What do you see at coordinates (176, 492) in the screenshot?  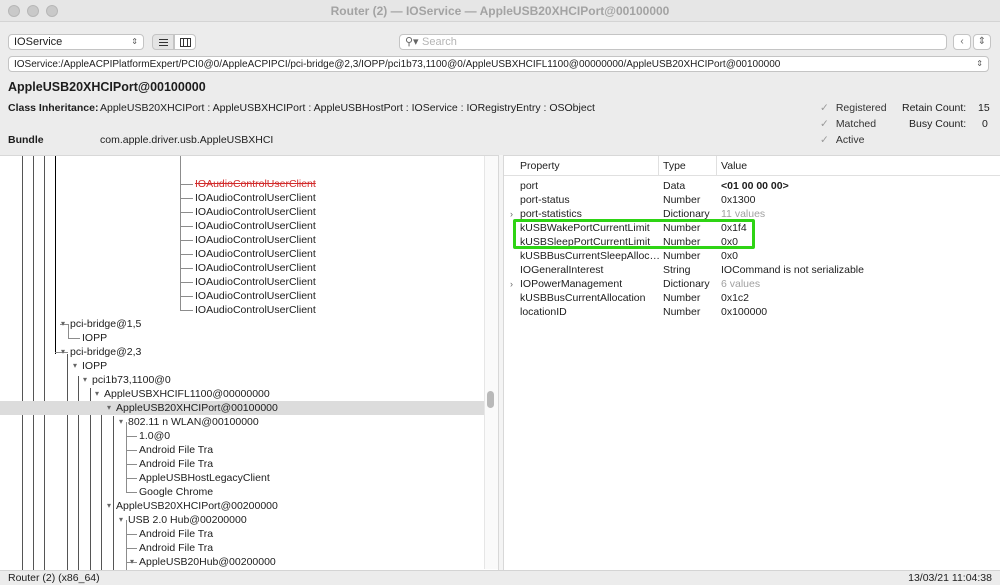 I see `tree-row-label: Google Chrome` at bounding box center [176, 492].